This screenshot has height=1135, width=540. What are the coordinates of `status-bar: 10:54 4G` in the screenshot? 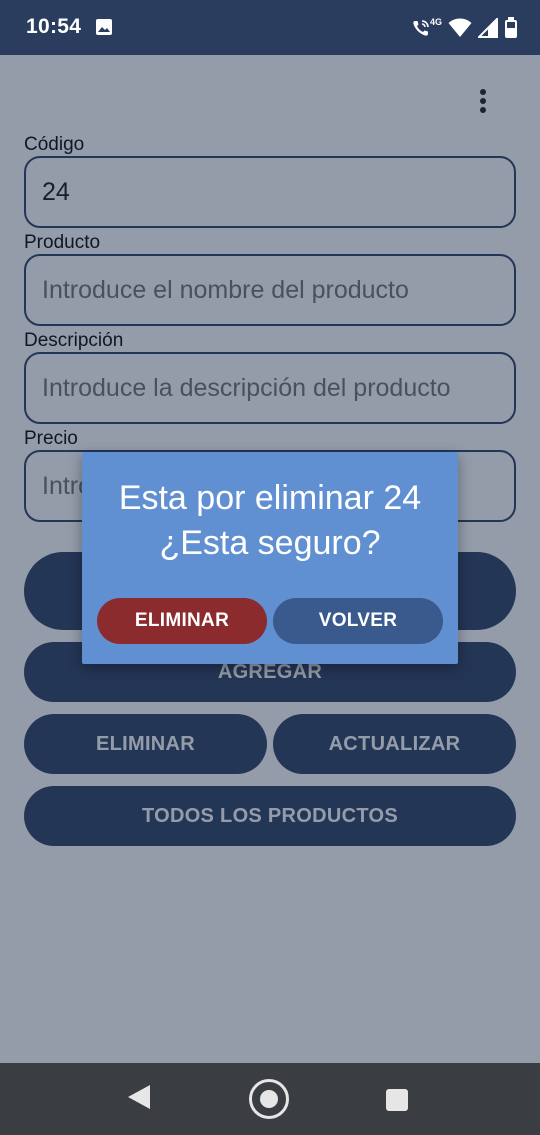 It's located at (270, 27).